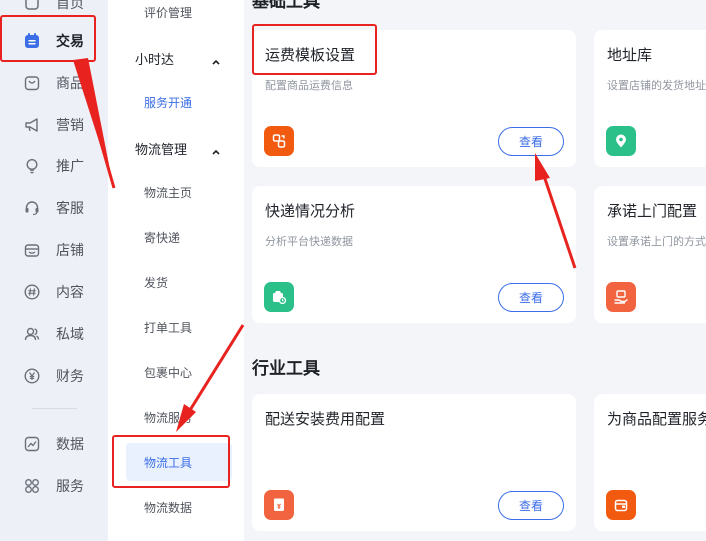  I want to click on nav-label: 推广, so click(70, 167).